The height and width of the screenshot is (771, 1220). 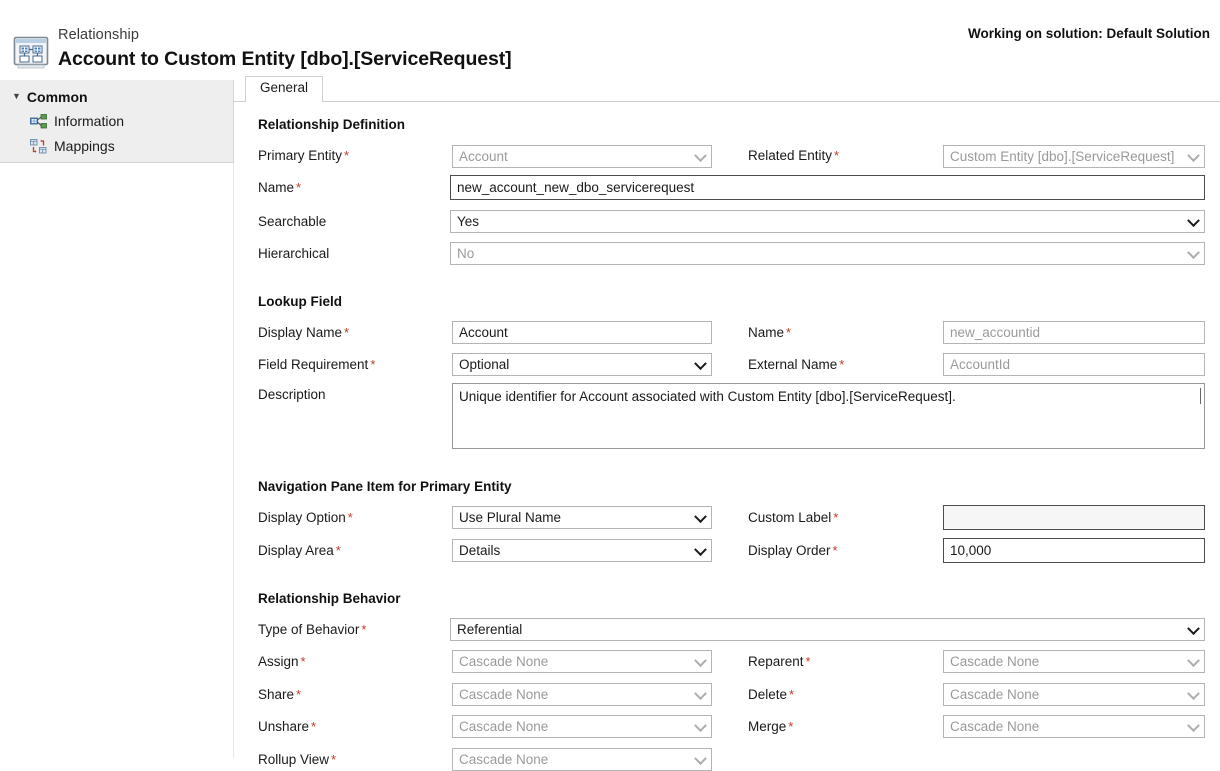 I want to click on field-requirement-select: Optional, so click(x=582, y=364).